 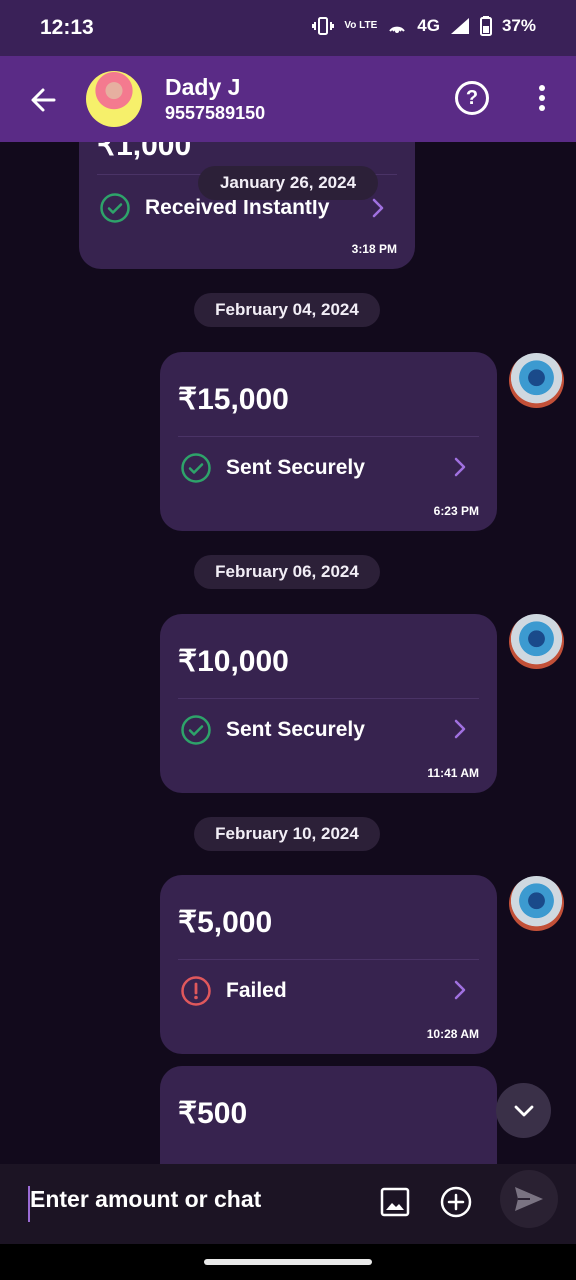 I want to click on chat-header: Dady J 9557589150 ?, so click(x=288, y=99).